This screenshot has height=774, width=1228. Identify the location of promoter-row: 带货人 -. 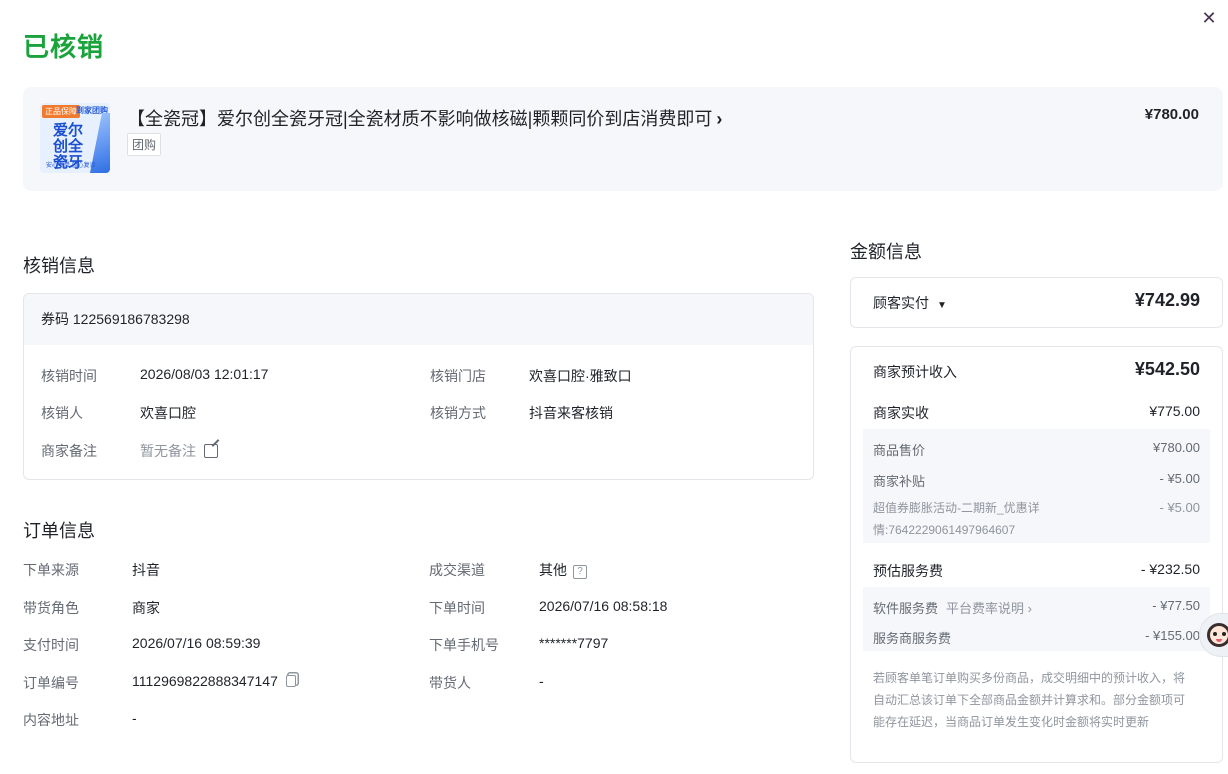
(486, 683).